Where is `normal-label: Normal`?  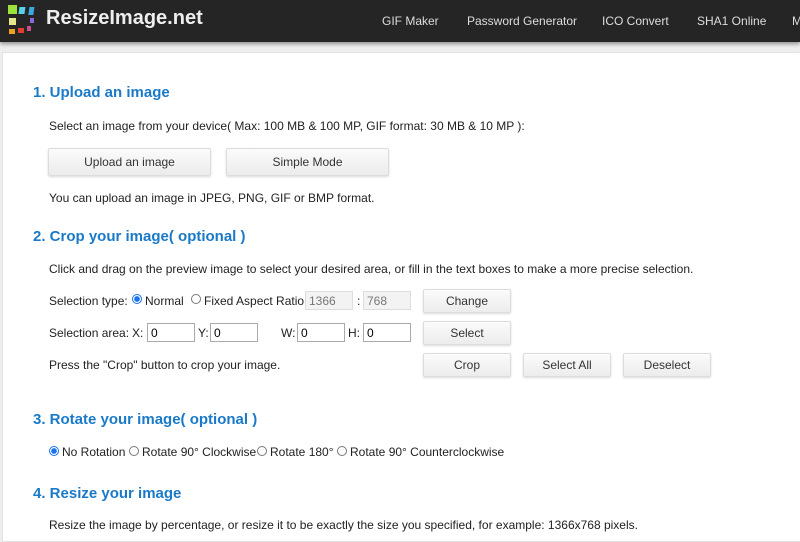
normal-label: Normal is located at coordinates (164, 301).